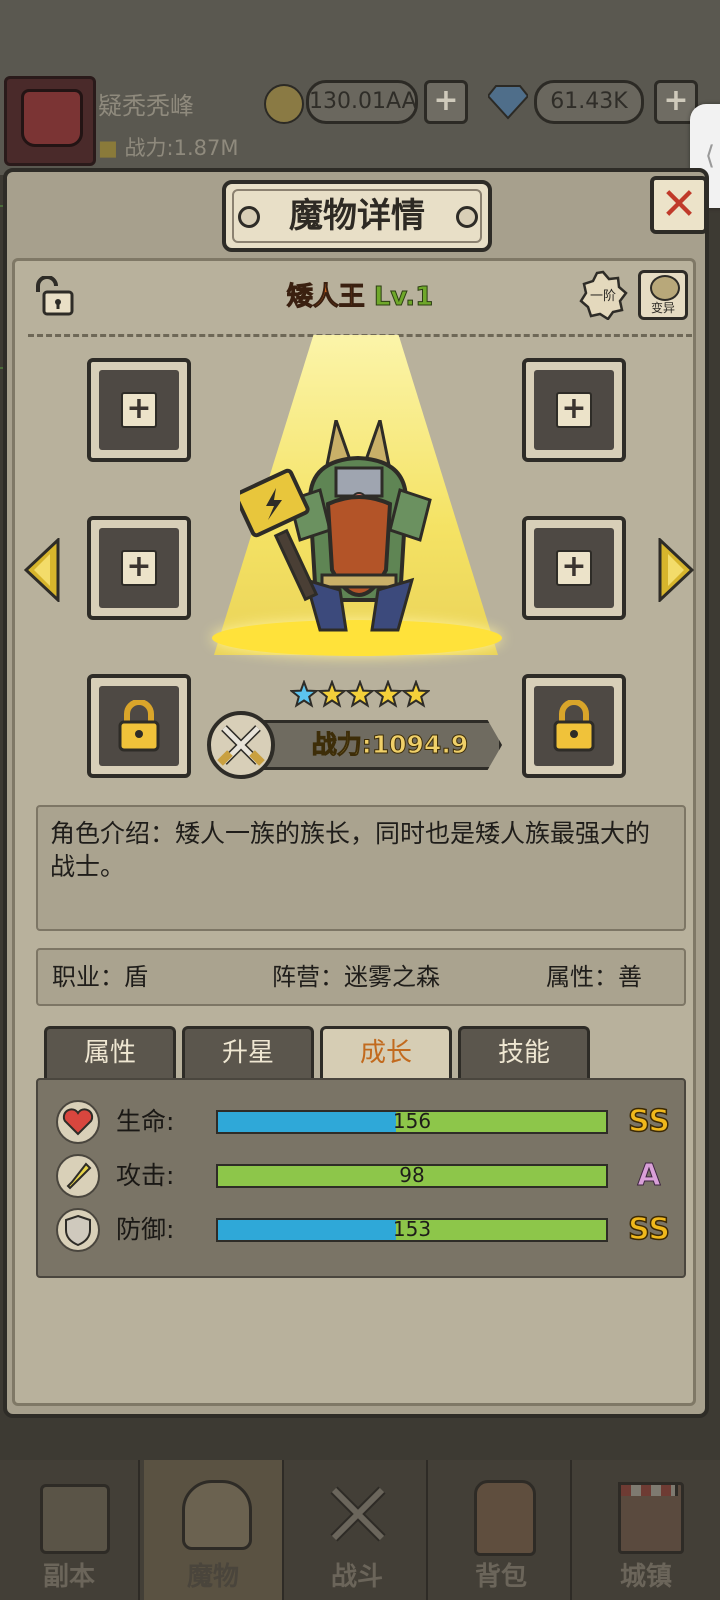 This screenshot has height=1600, width=720. I want to click on nav-label: 城镇, so click(645, 1577).